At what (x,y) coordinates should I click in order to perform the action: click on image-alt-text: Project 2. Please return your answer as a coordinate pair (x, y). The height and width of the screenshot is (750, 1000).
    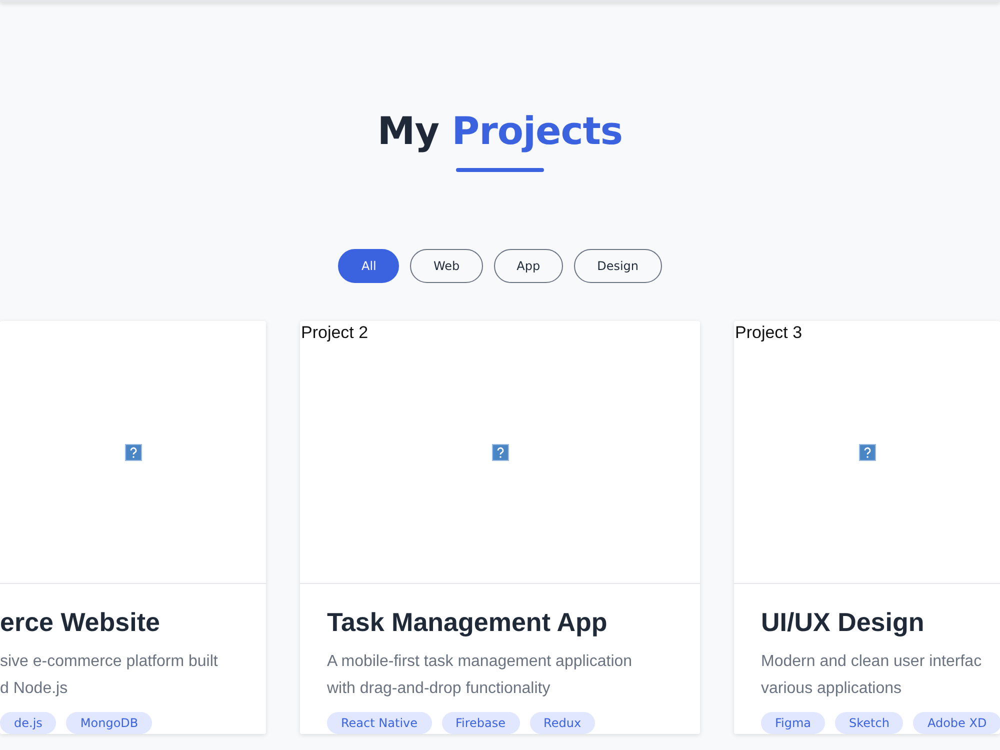
    Looking at the image, I should click on (334, 333).